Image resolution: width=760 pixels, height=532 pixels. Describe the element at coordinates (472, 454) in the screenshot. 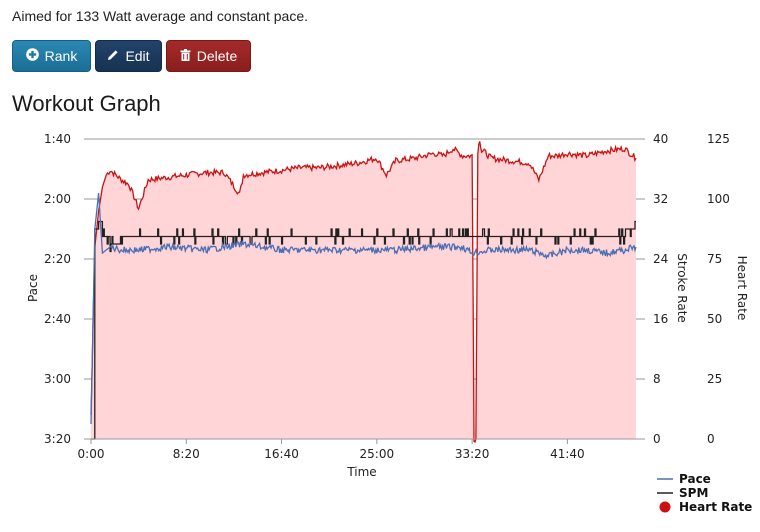

I see `x-tick-label: 33:20` at that location.